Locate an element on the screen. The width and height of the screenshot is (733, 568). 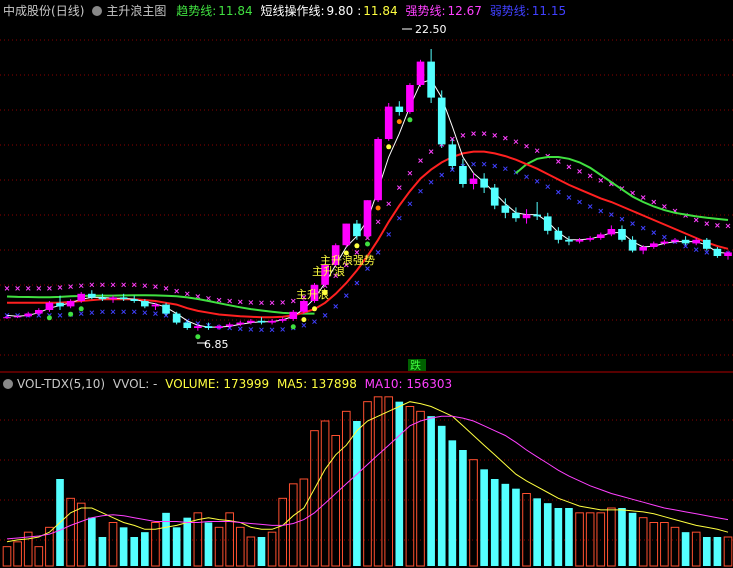
short-label: 短线操作线: is located at coordinates (292, 11).